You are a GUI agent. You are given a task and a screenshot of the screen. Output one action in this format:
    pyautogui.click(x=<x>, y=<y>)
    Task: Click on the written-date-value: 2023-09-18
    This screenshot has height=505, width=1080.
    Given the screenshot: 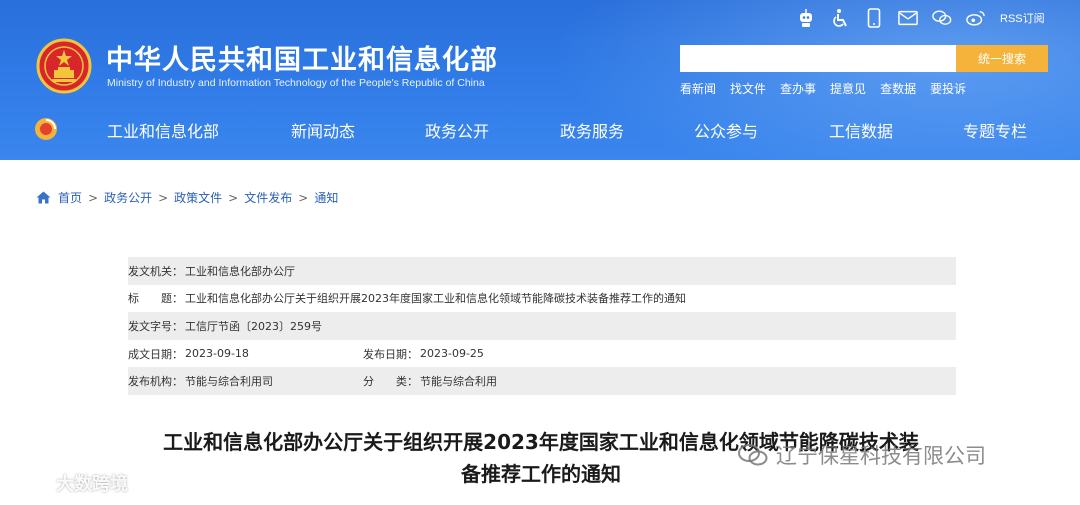 What is the action you would take?
    pyautogui.click(x=217, y=354)
    